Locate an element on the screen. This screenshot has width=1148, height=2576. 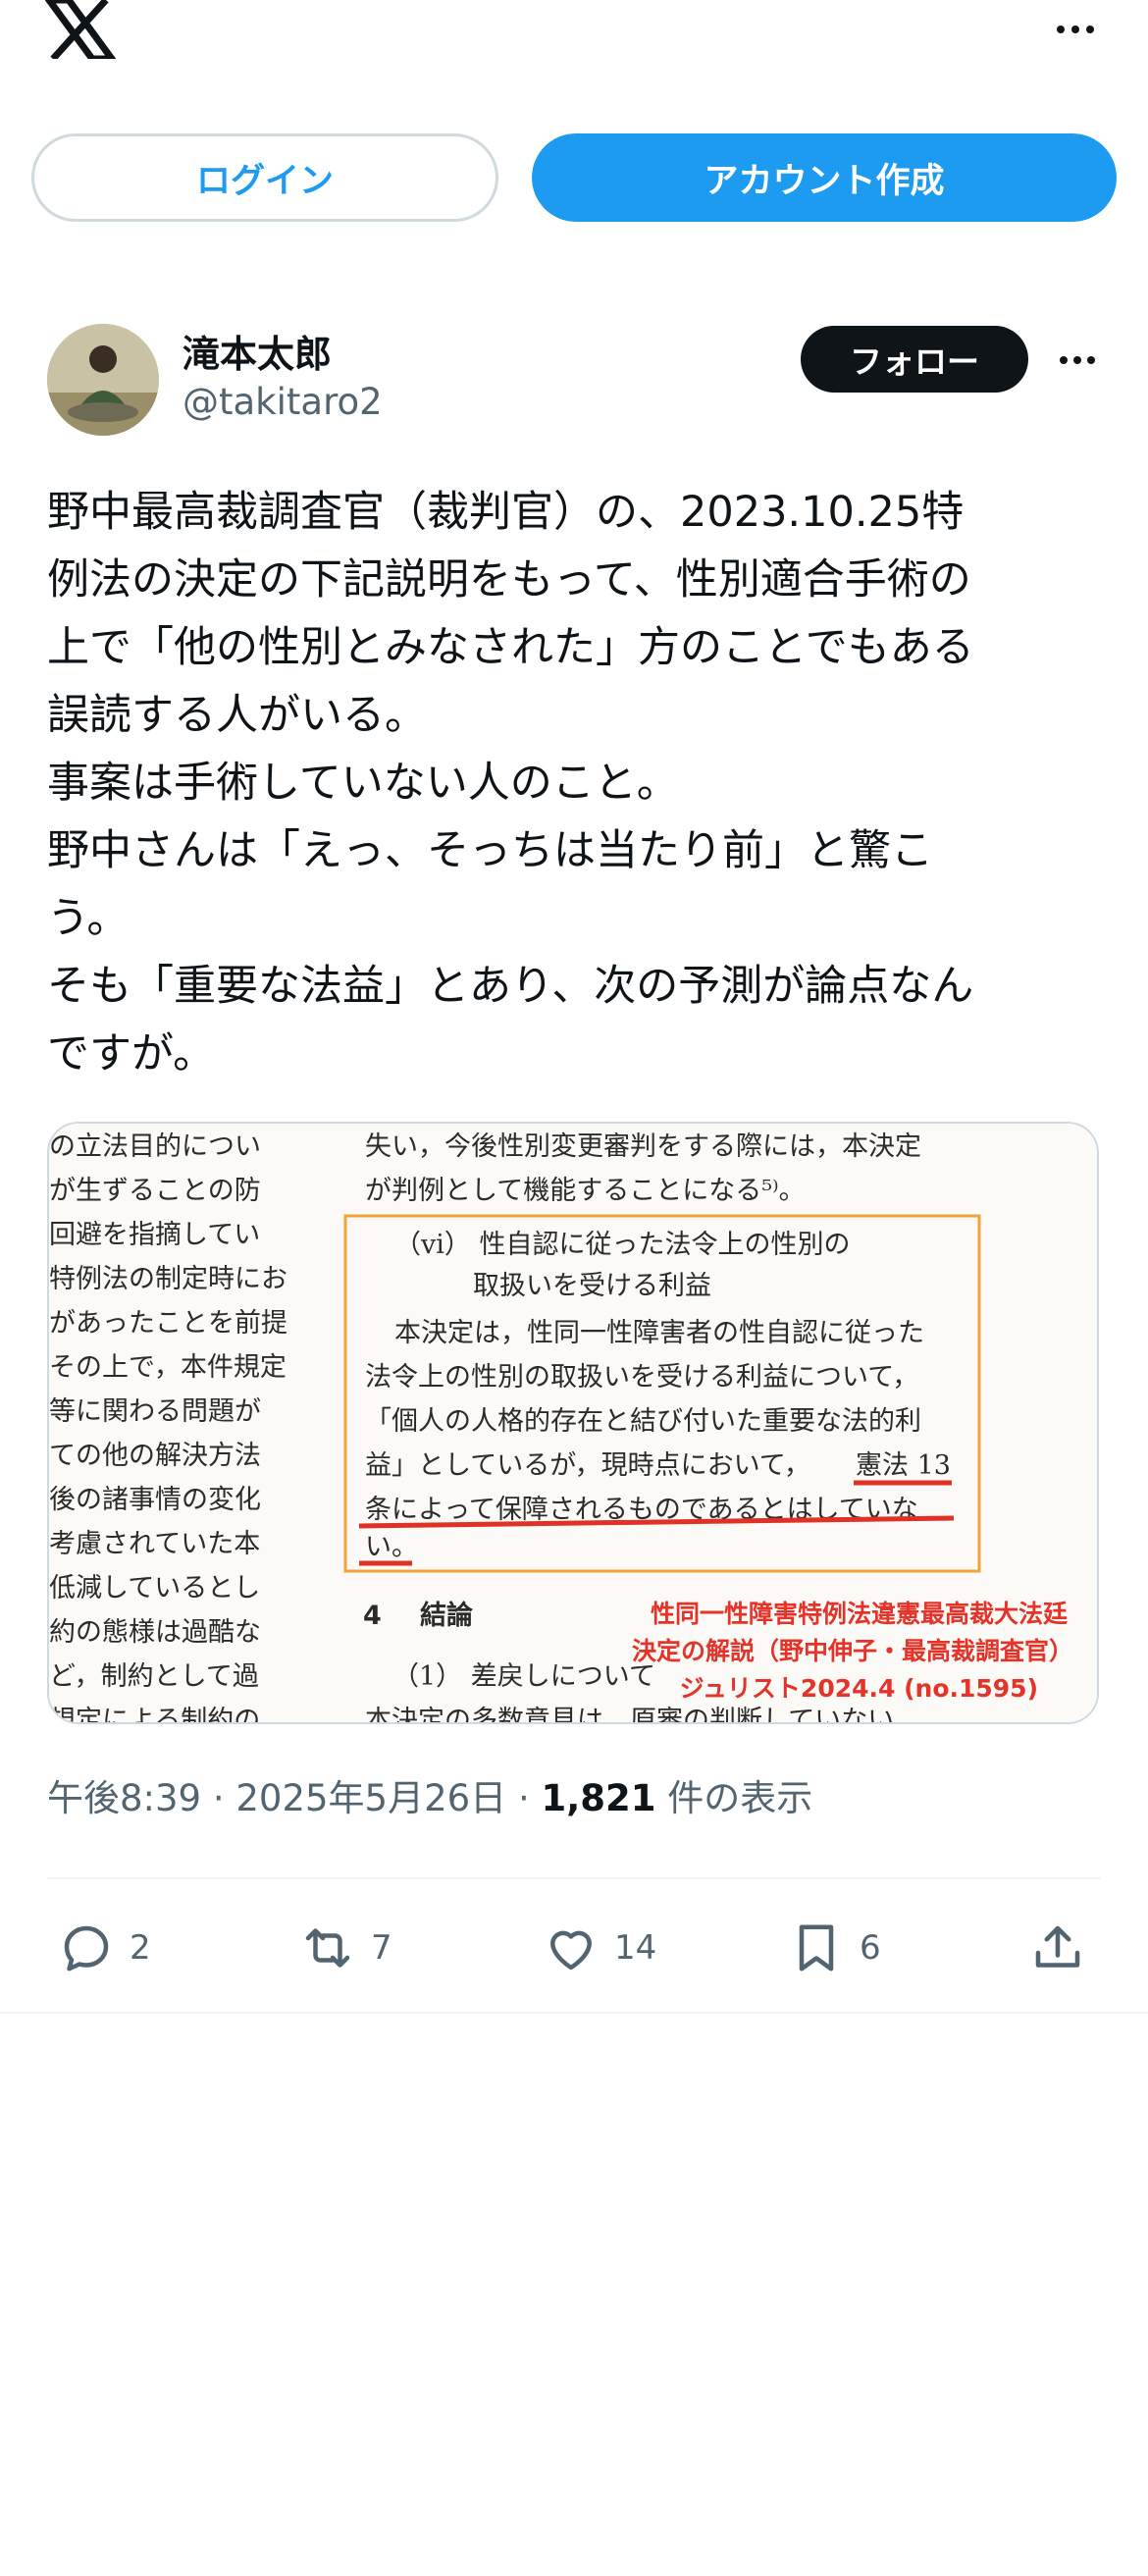
left-line: ての他の解決方法 is located at coordinates (155, 1456).